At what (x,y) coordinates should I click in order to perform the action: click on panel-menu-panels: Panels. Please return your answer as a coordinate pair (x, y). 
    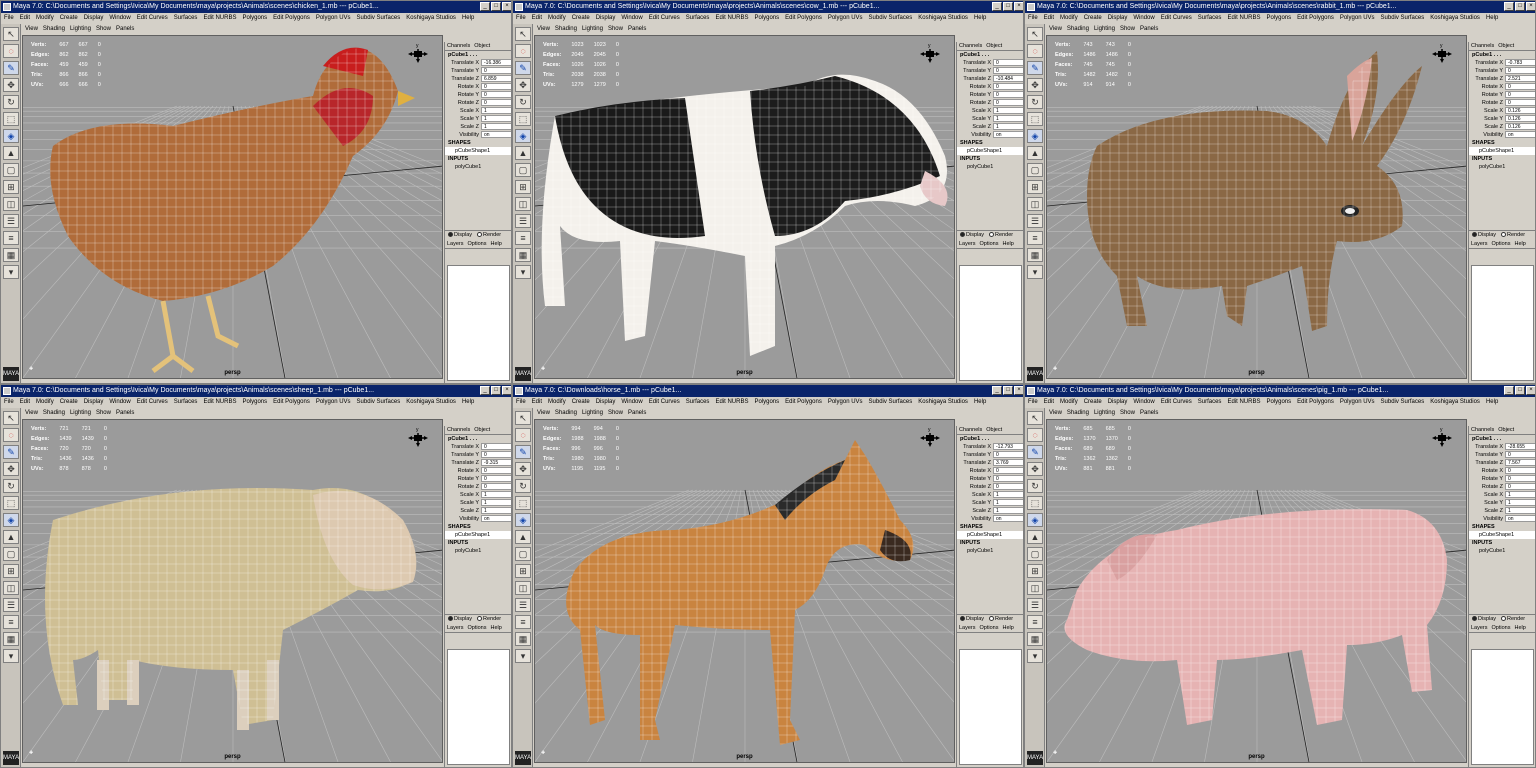
    Looking at the image, I should click on (1149, 413).